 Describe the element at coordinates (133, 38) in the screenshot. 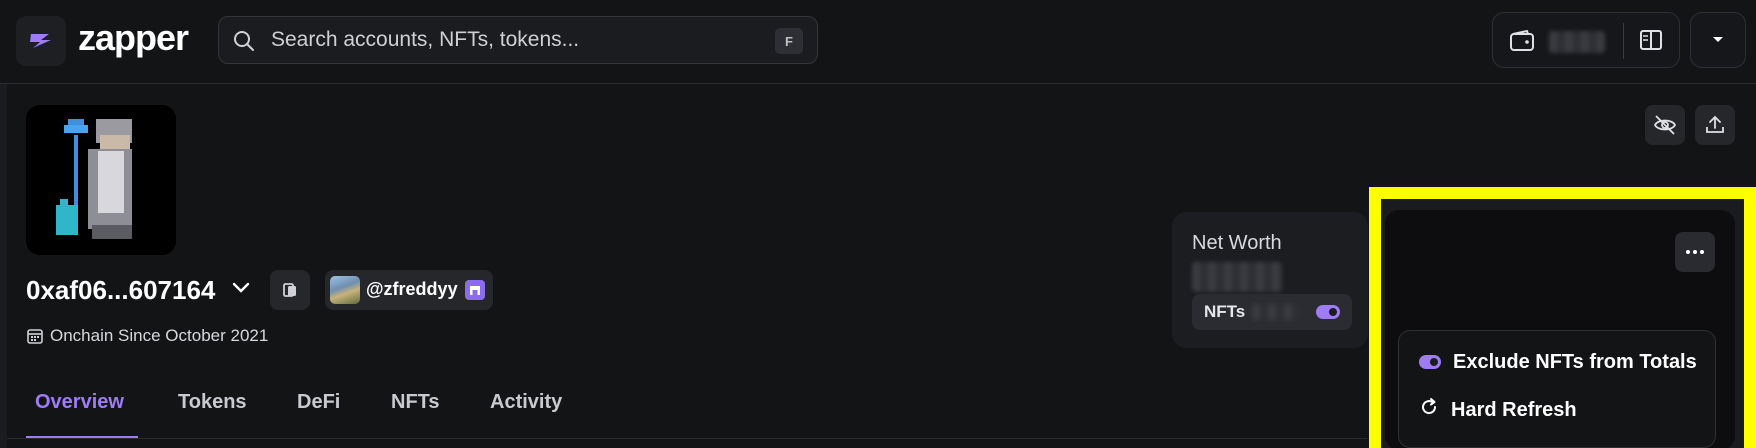

I see `logo-text: zapper` at that location.